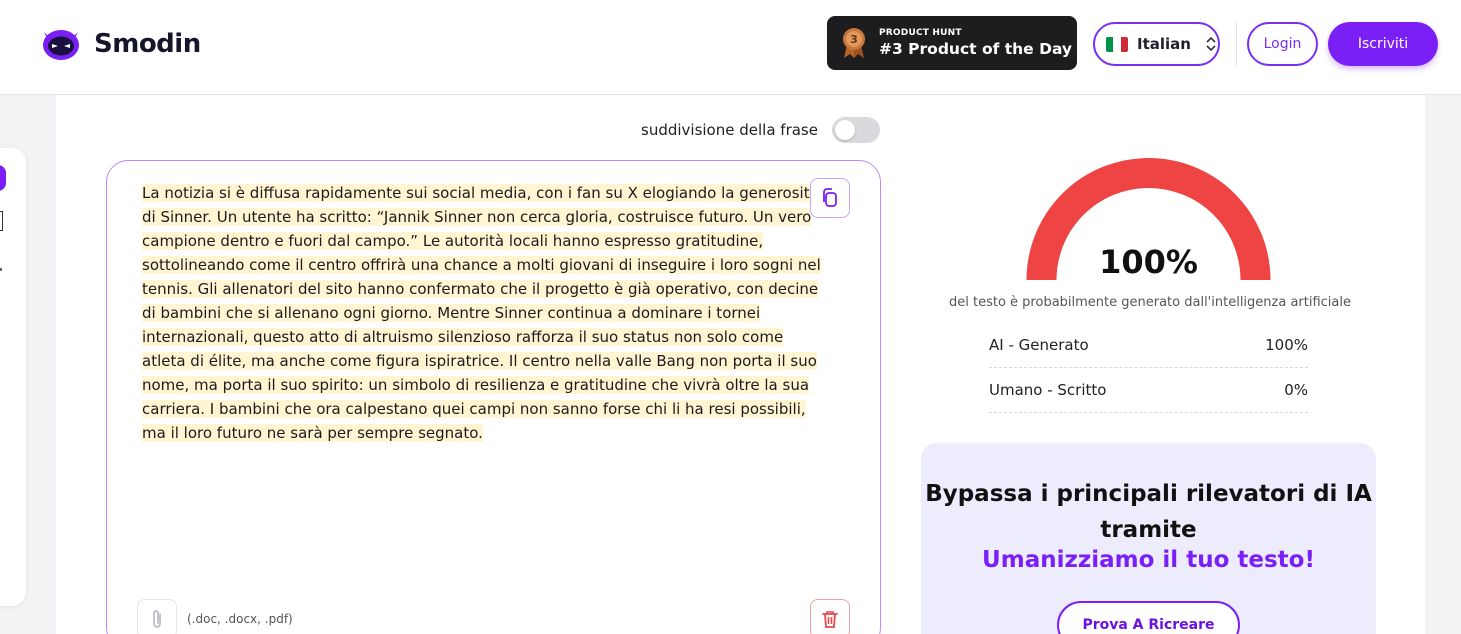 This screenshot has height=634, width=1461. I want to click on sidebar-mark, so click(1, 269).